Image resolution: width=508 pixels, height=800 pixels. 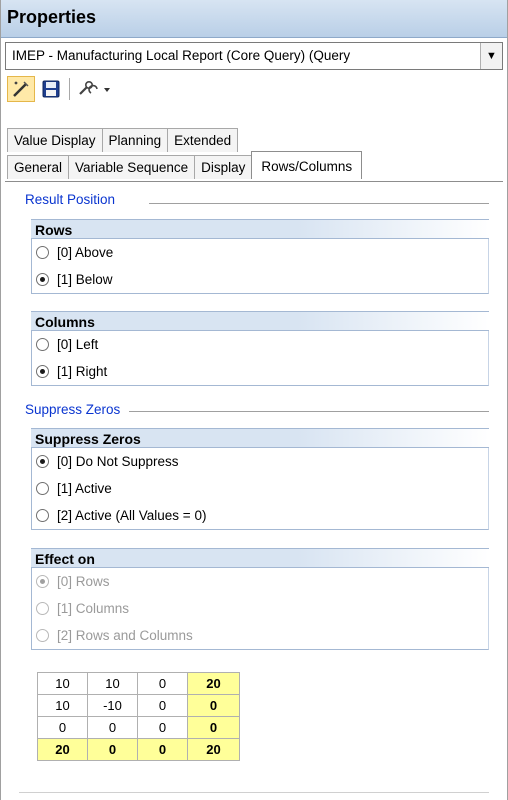 What do you see at coordinates (112, 705) in the screenshot?
I see `table-cell: -10` at bounding box center [112, 705].